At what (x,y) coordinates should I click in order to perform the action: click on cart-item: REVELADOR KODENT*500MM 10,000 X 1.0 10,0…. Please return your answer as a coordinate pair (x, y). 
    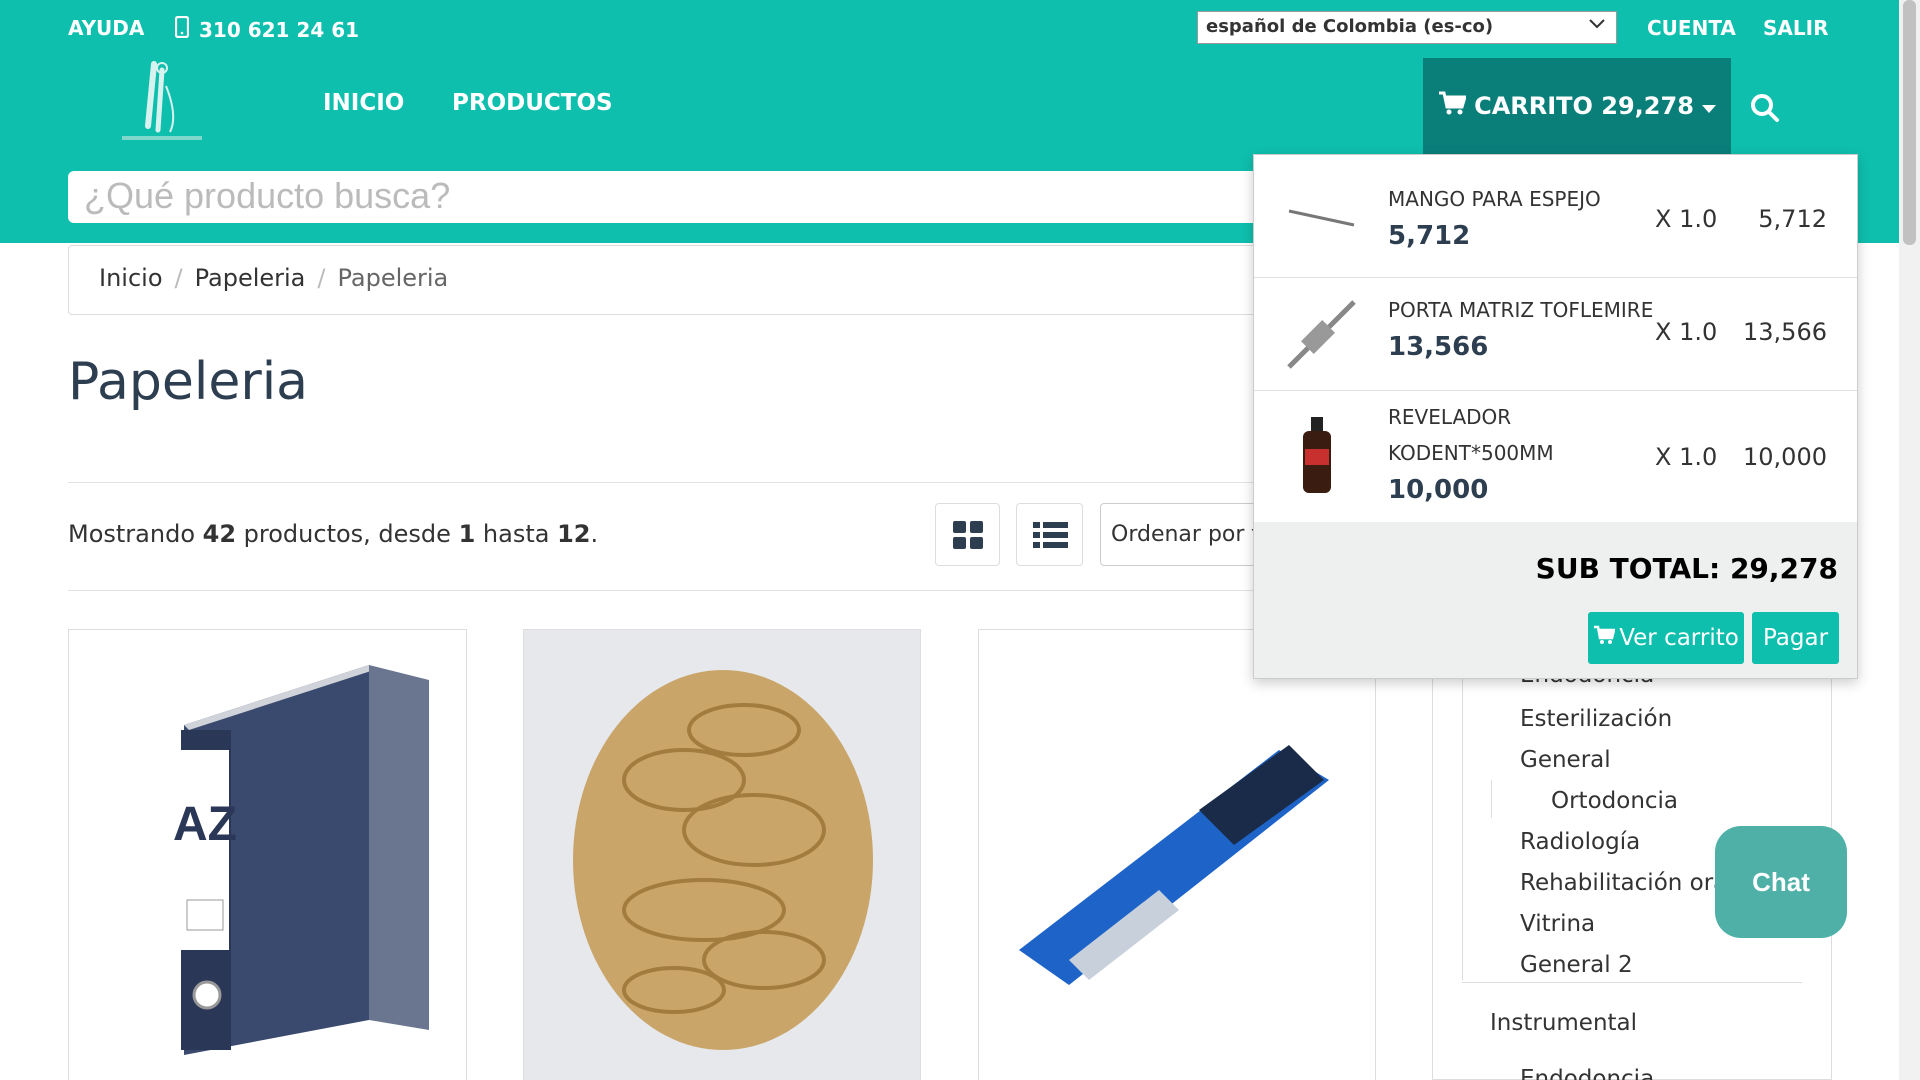
    Looking at the image, I should click on (1555, 456).